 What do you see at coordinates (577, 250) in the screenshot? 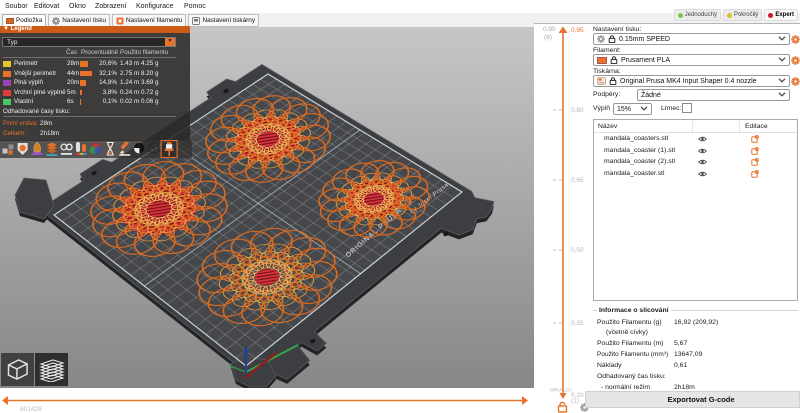
I see `svg-text: 0,50` at bounding box center [577, 250].